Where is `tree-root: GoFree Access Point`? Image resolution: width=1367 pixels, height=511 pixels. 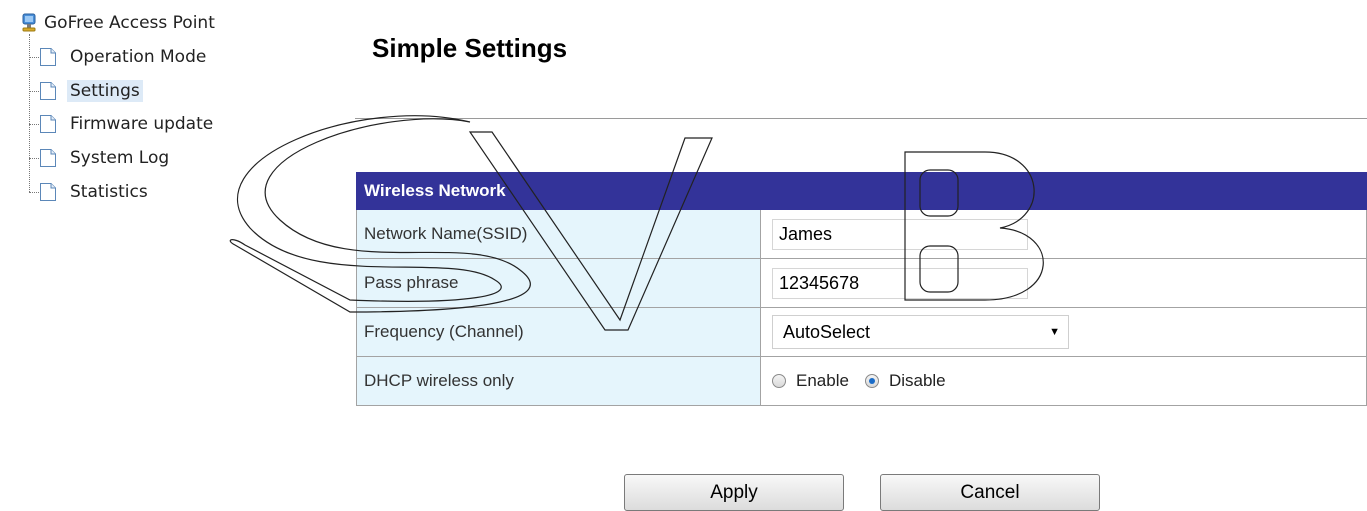 tree-root: GoFree Access Point is located at coordinates (117, 23).